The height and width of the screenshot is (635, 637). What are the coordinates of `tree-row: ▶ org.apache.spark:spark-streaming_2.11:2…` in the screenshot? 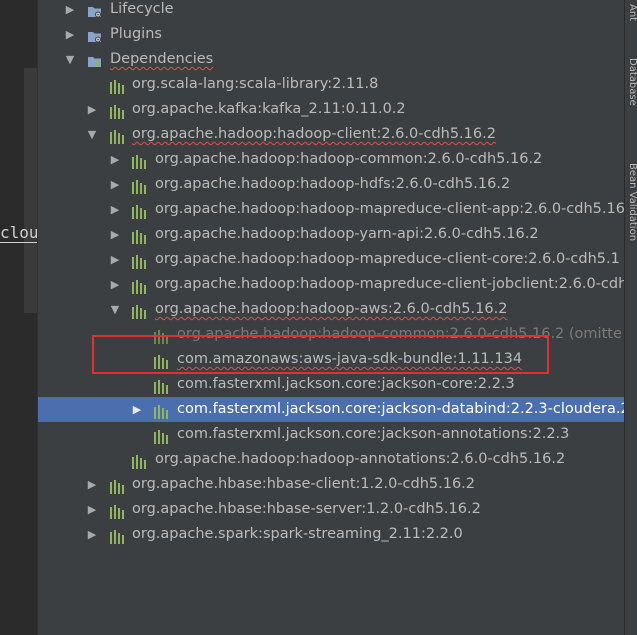 It's located at (331, 534).